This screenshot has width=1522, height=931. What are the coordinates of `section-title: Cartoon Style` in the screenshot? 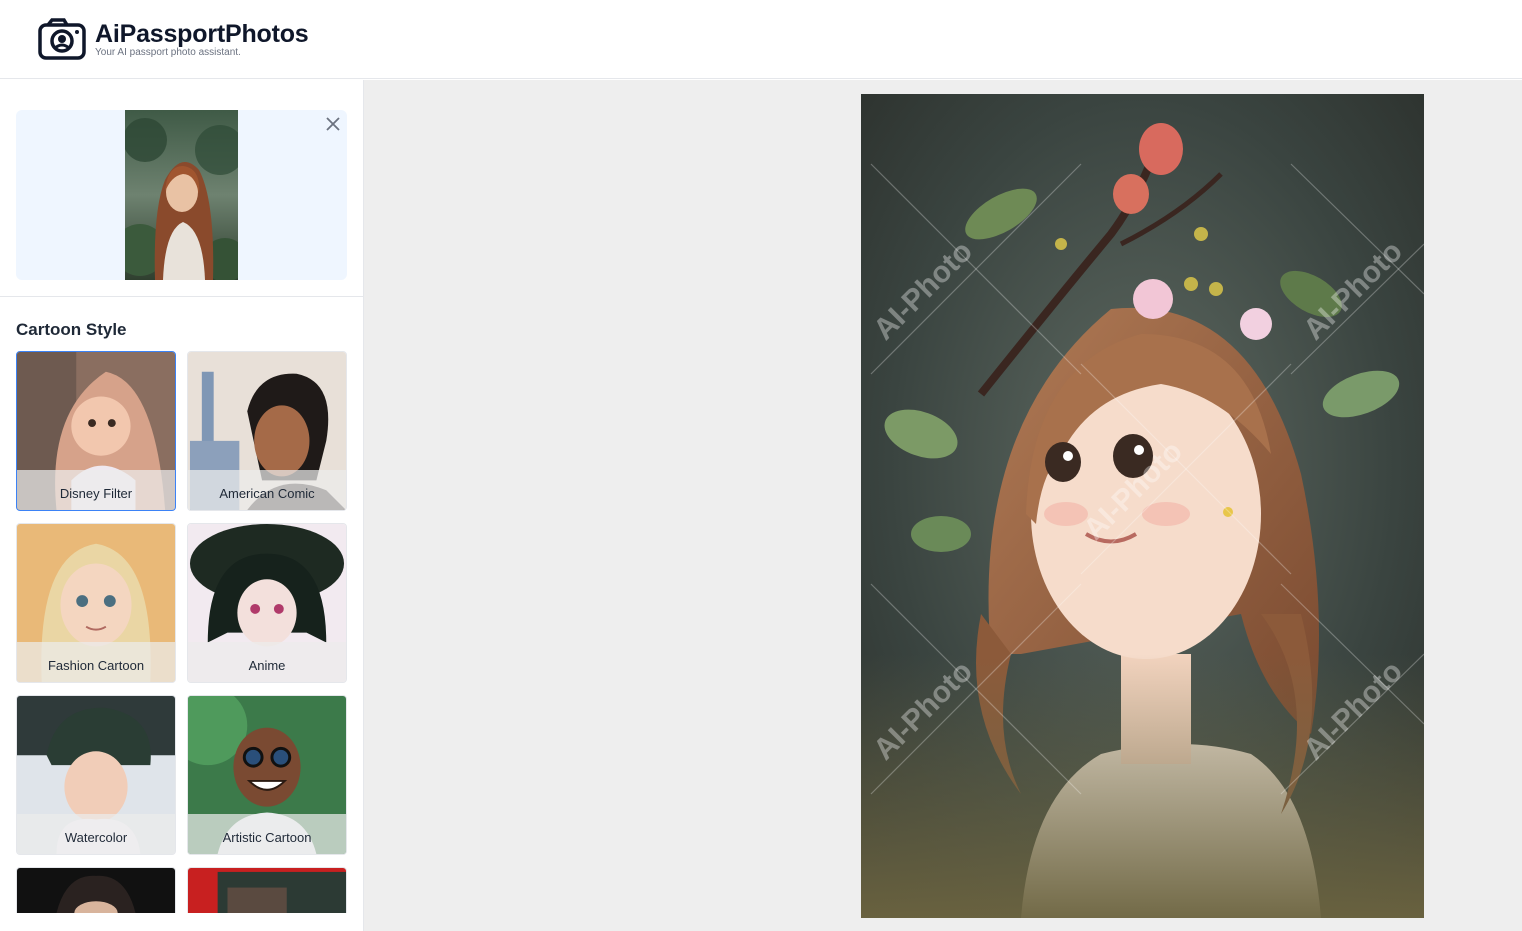 It's located at (71, 329).